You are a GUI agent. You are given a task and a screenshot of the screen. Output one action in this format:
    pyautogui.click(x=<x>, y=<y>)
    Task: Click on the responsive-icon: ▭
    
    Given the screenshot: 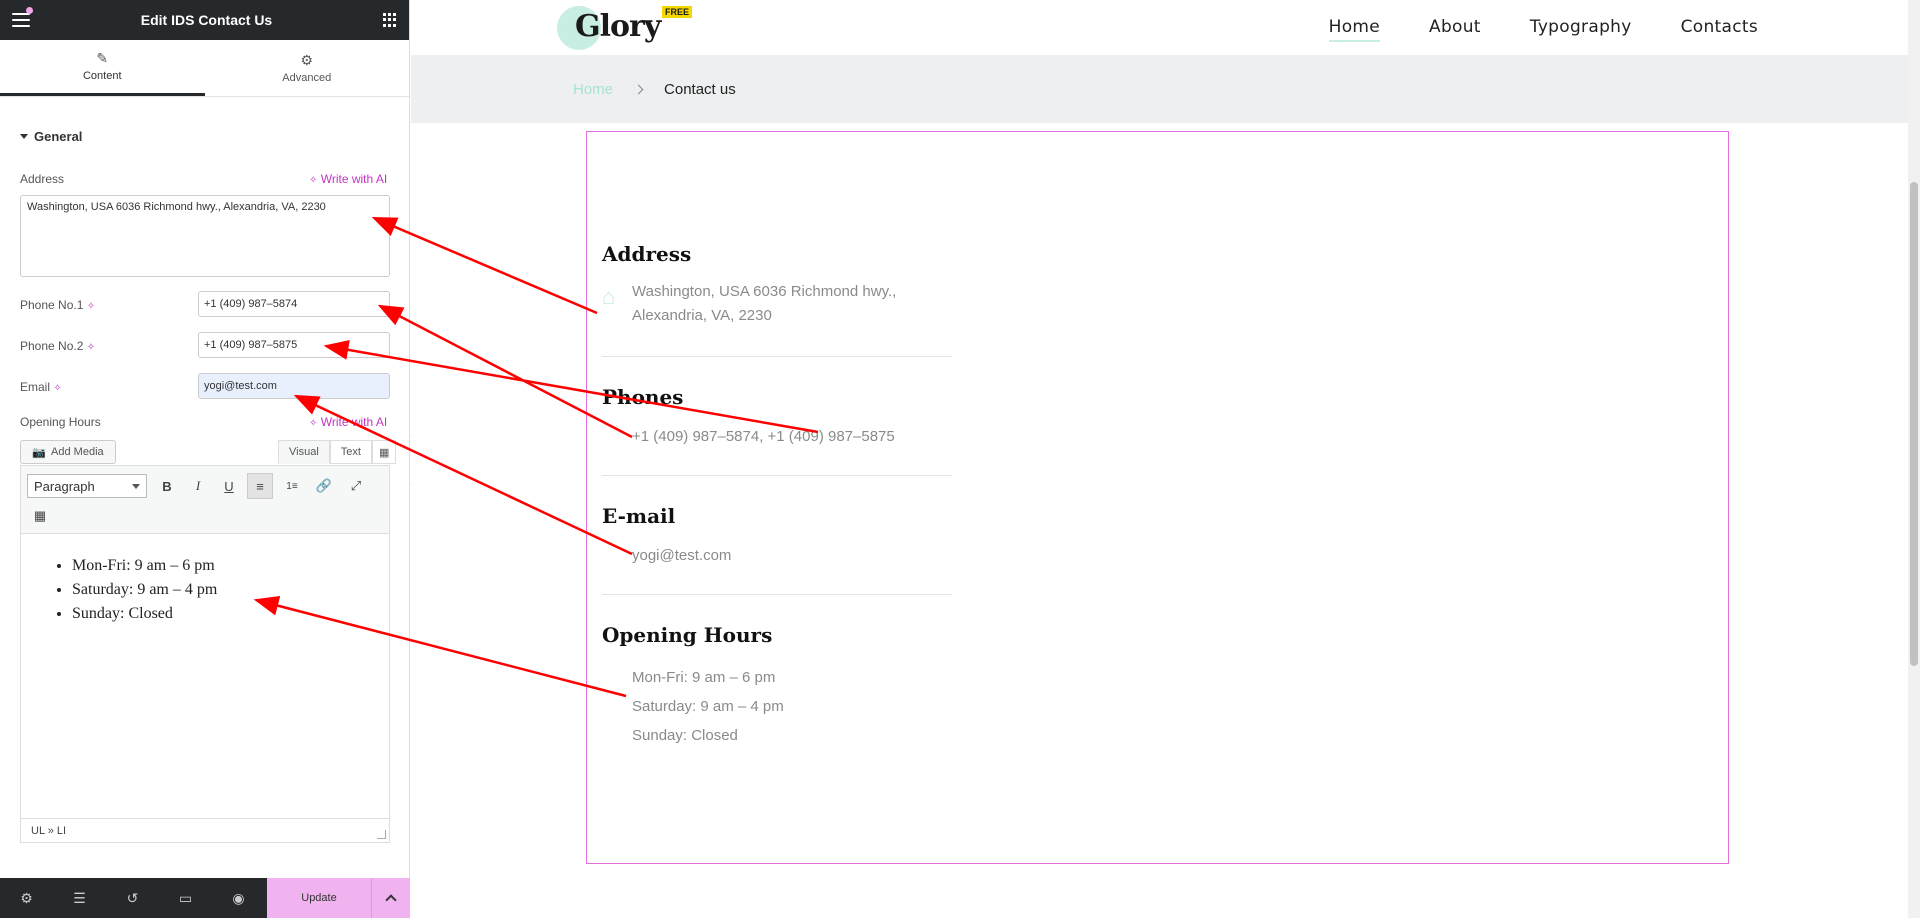 What is the action you would take?
    pyautogui.click(x=185, y=898)
    